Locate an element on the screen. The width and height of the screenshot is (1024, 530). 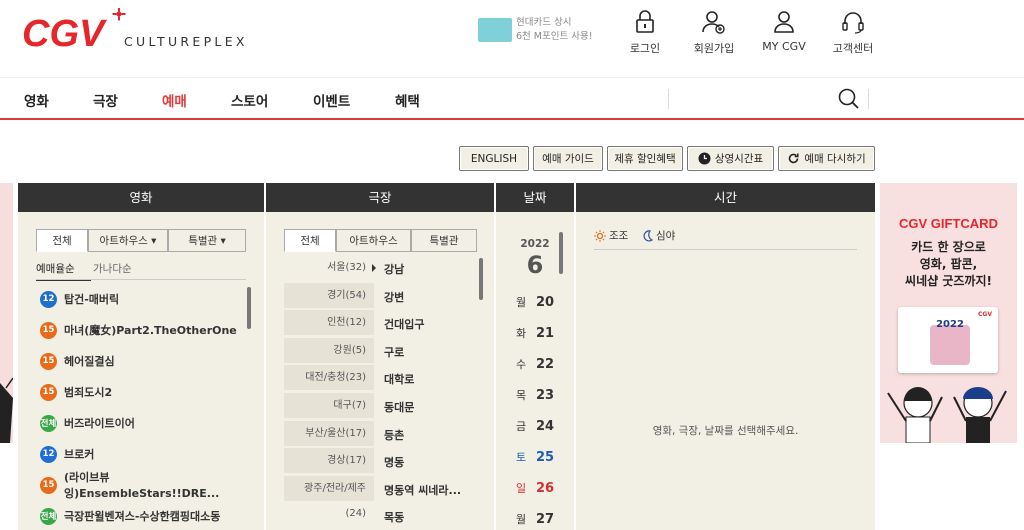
mycgv-link: MY CGV is located at coordinates (784, 31).